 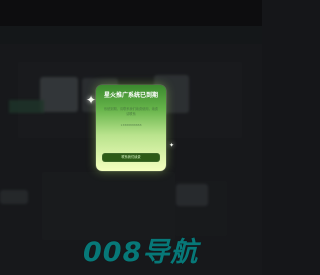 I want to click on dialog-description: 系统到期，请联系我们续费使用，续费请联系, so click(x=131, y=111).